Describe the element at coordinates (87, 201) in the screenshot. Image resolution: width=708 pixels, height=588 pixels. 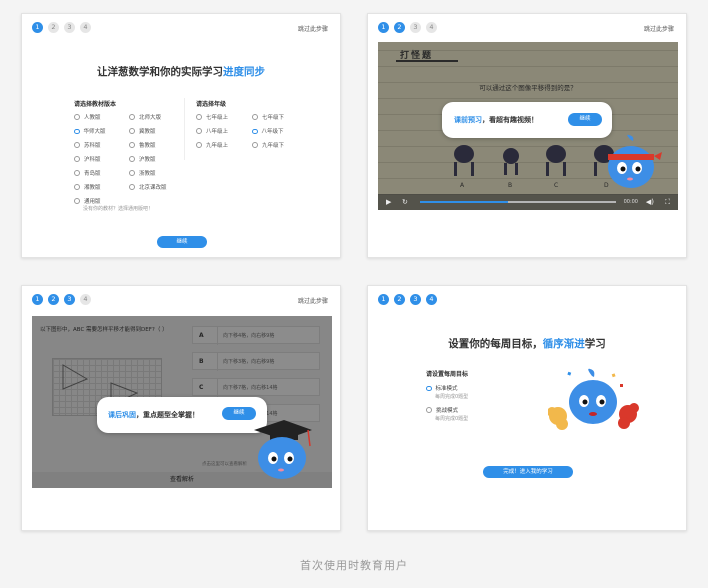
I see `textbook-option: 通用版` at that location.